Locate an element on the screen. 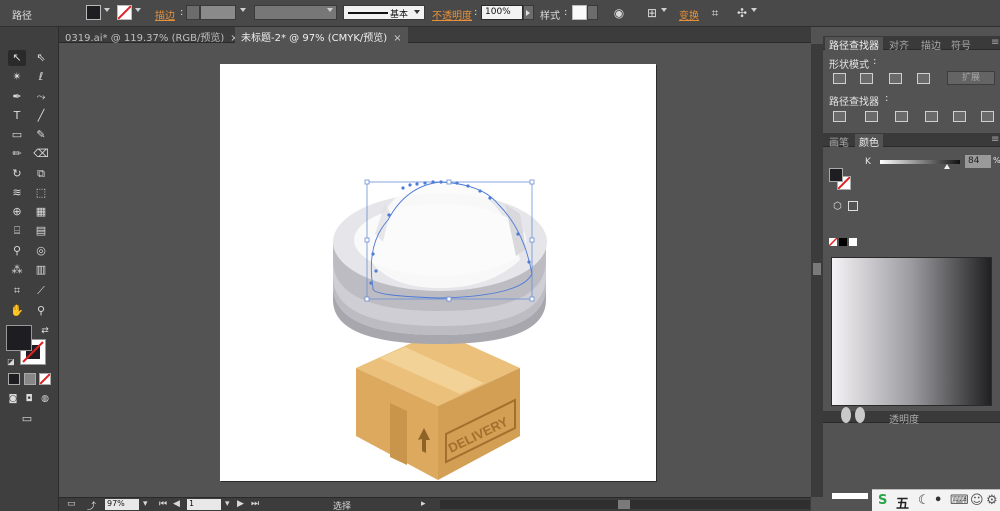 The image size is (1000, 511). tab-symbols: 符号 is located at coordinates (961, 44).